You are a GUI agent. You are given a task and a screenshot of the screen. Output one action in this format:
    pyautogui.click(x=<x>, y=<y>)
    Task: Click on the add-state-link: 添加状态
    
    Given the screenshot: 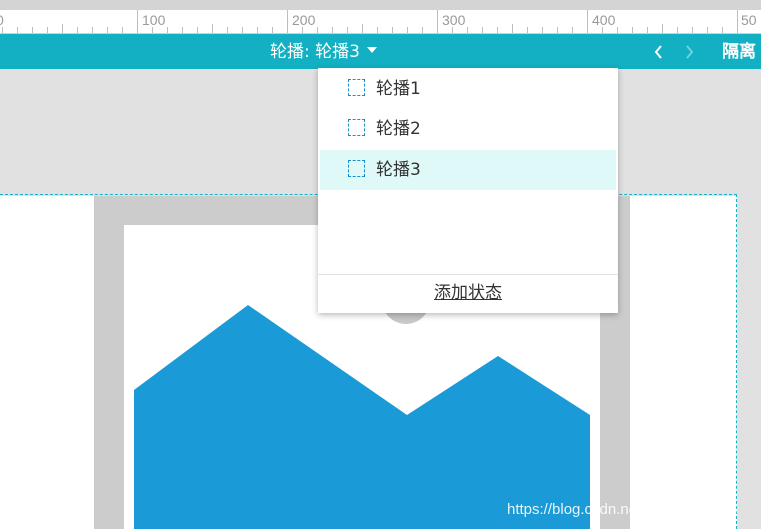 What is the action you would take?
    pyautogui.click(x=468, y=293)
    